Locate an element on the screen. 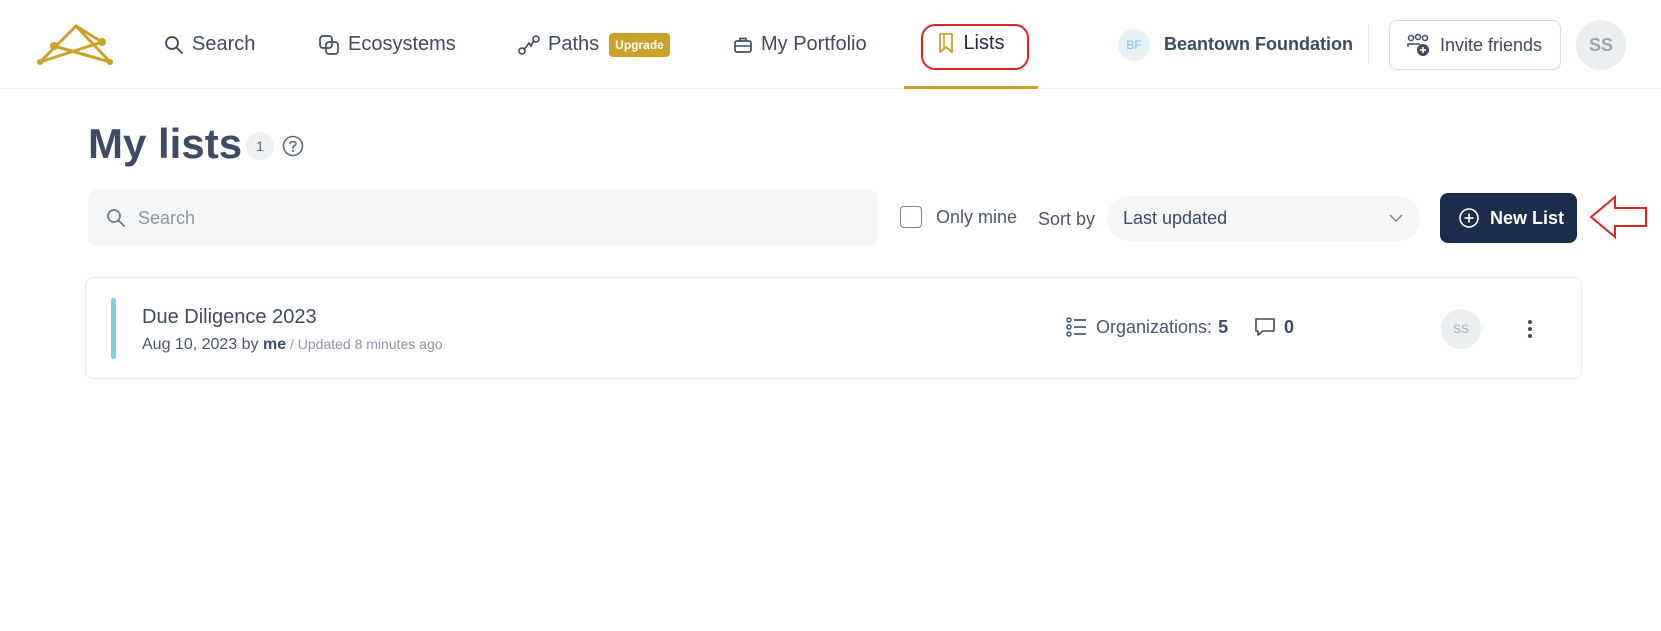 The height and width of the screenshot is (631, 1661). nav-my-portfolio: My Portfolio is located at coordinates (800, 44).